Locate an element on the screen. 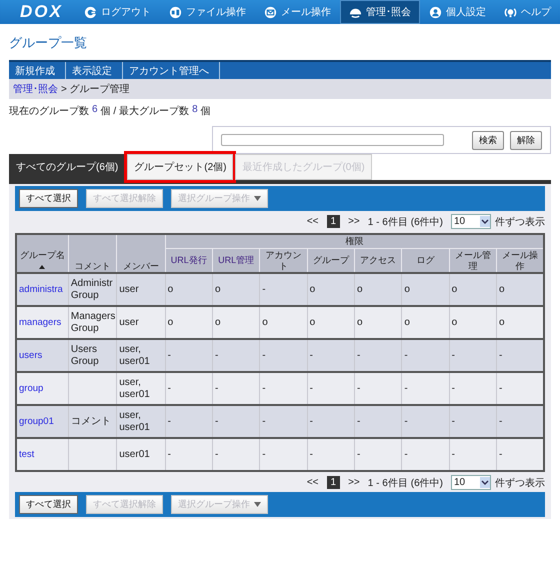 The image size is (560, 566). mail-icon is located at coordinates (270, 12).